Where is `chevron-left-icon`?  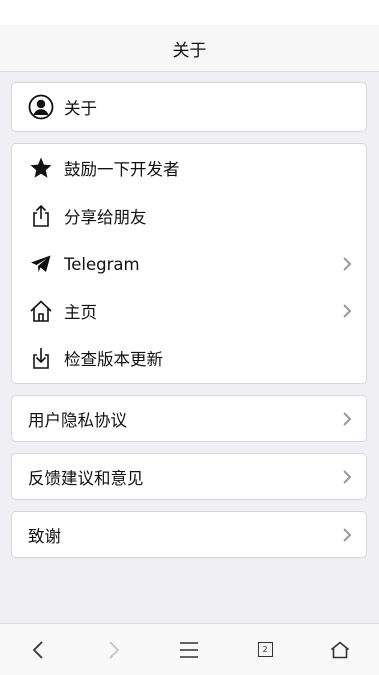
chevron-left-icon is located at coordinates (37, 649).